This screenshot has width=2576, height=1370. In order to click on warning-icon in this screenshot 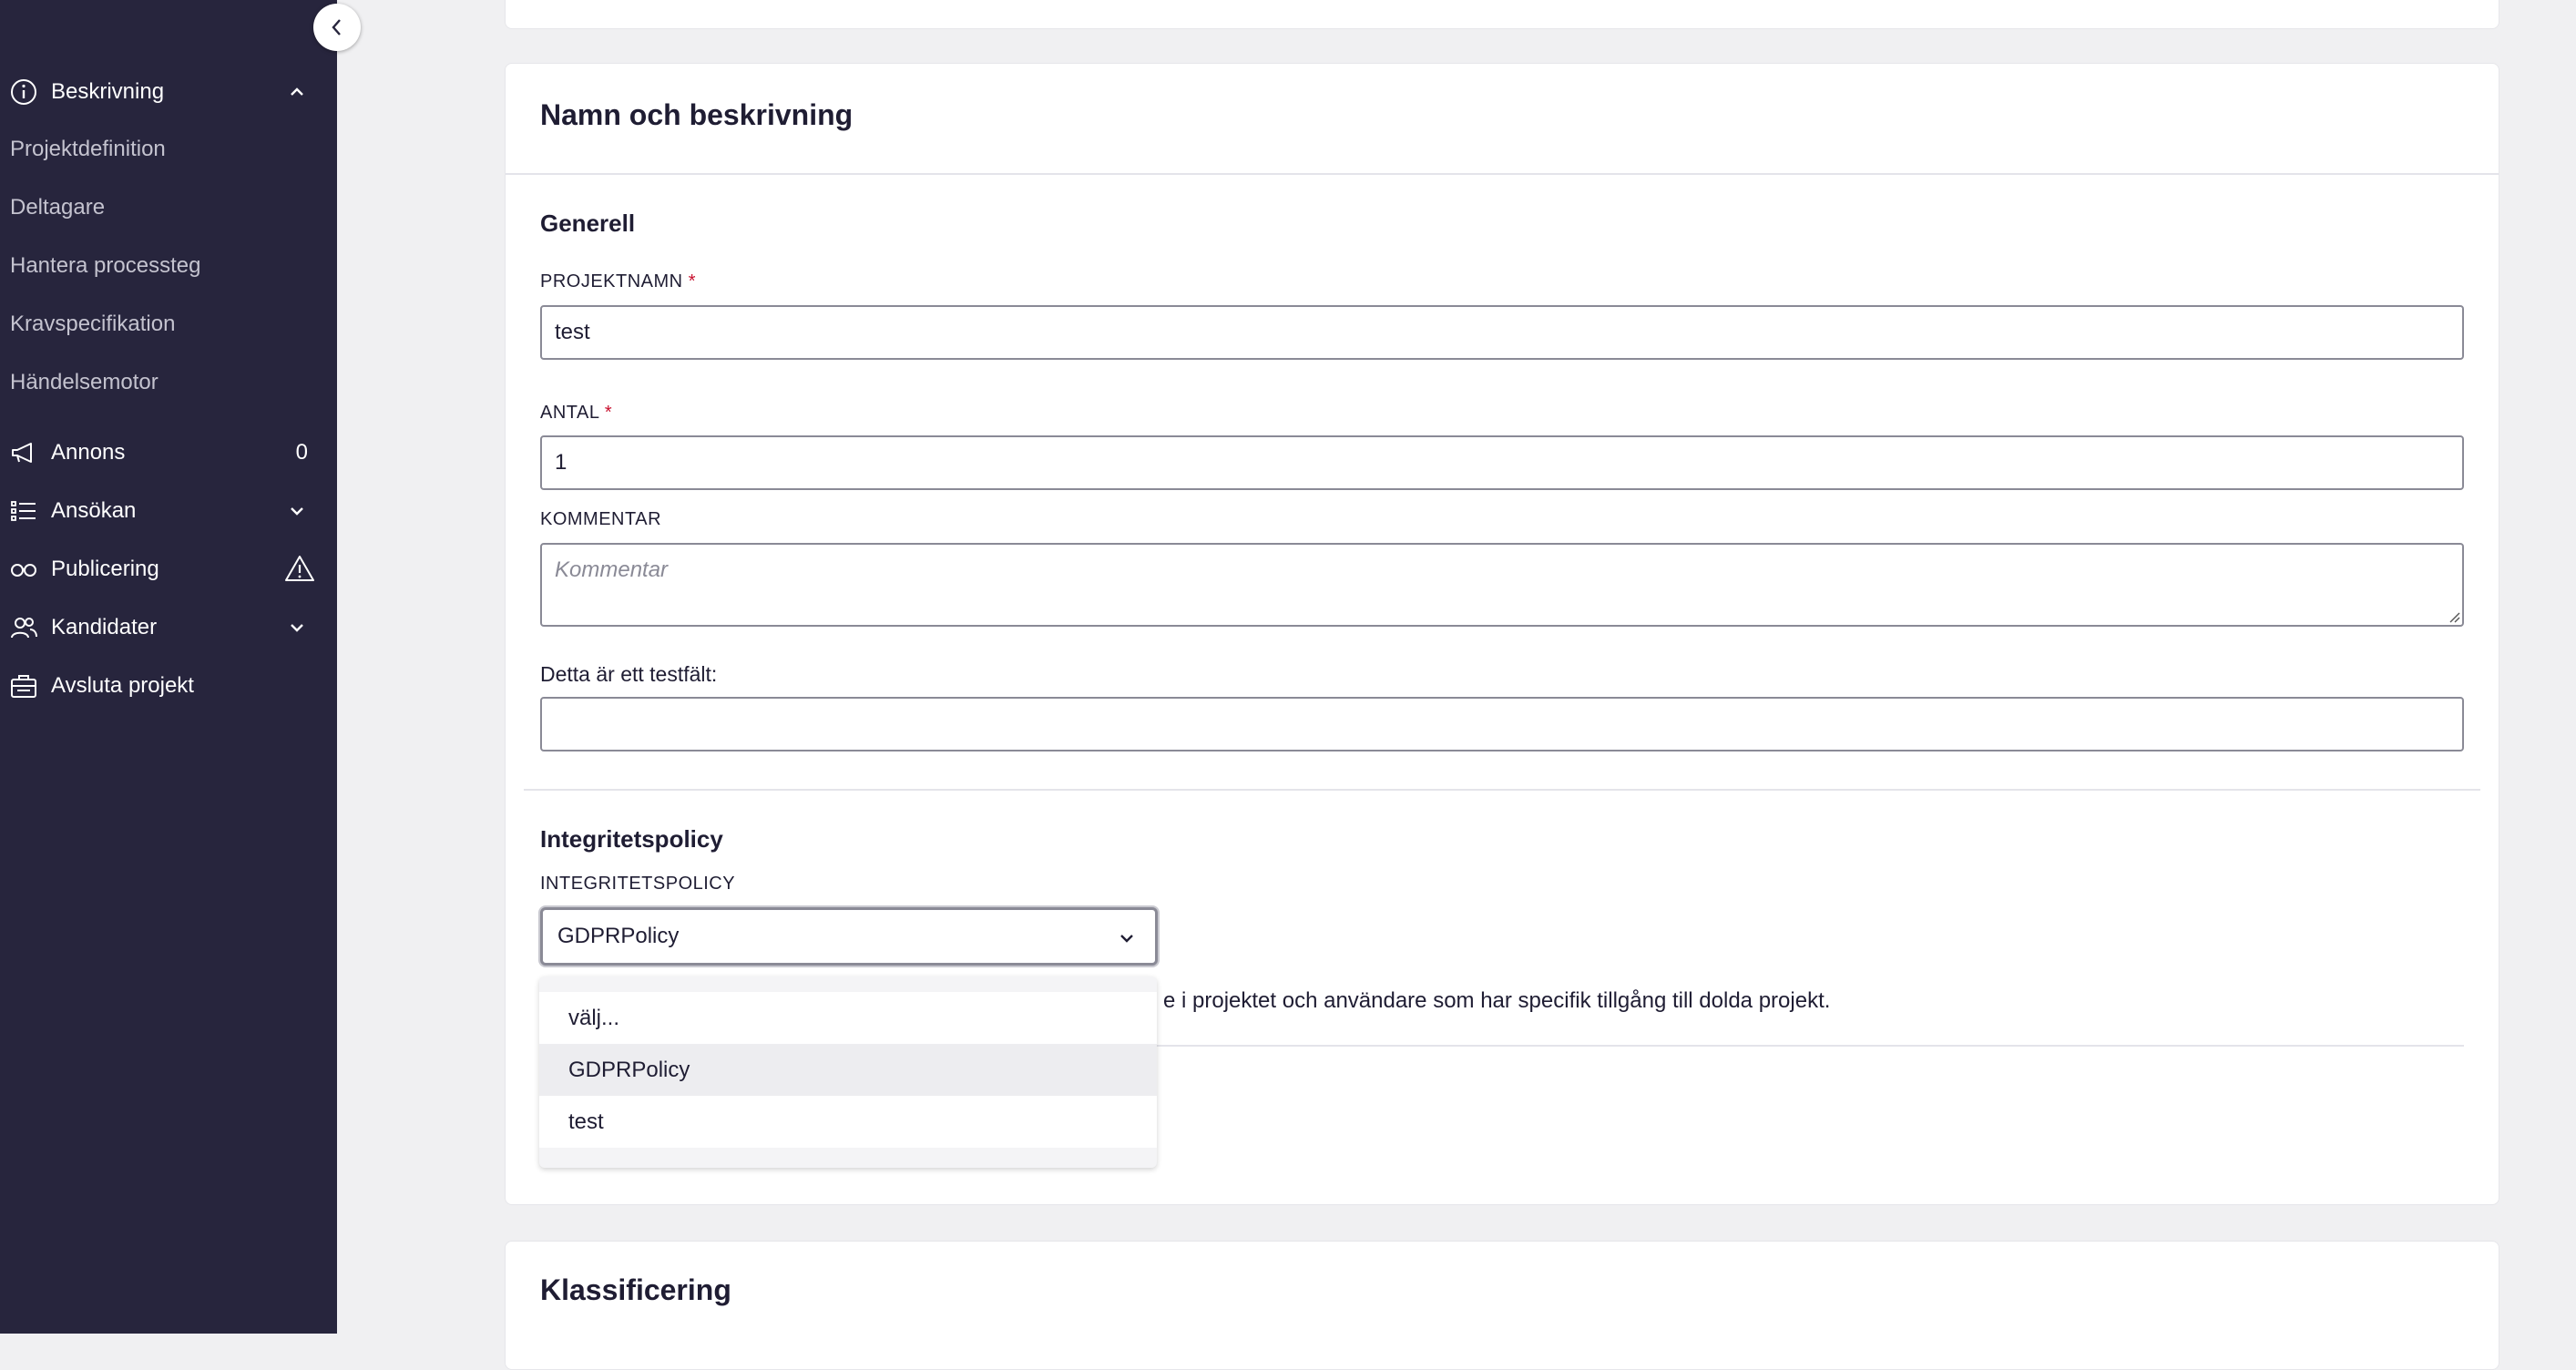, I will do `click(299, 569)`.